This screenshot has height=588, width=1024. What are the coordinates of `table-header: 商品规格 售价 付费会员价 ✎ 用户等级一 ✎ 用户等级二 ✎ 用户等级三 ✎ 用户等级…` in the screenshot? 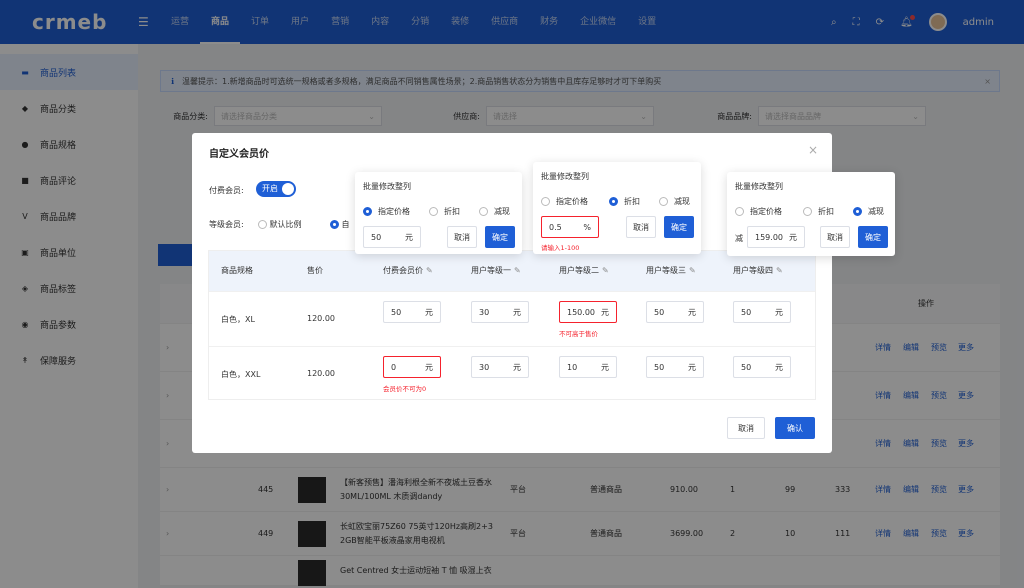 It's located at (512, 271).